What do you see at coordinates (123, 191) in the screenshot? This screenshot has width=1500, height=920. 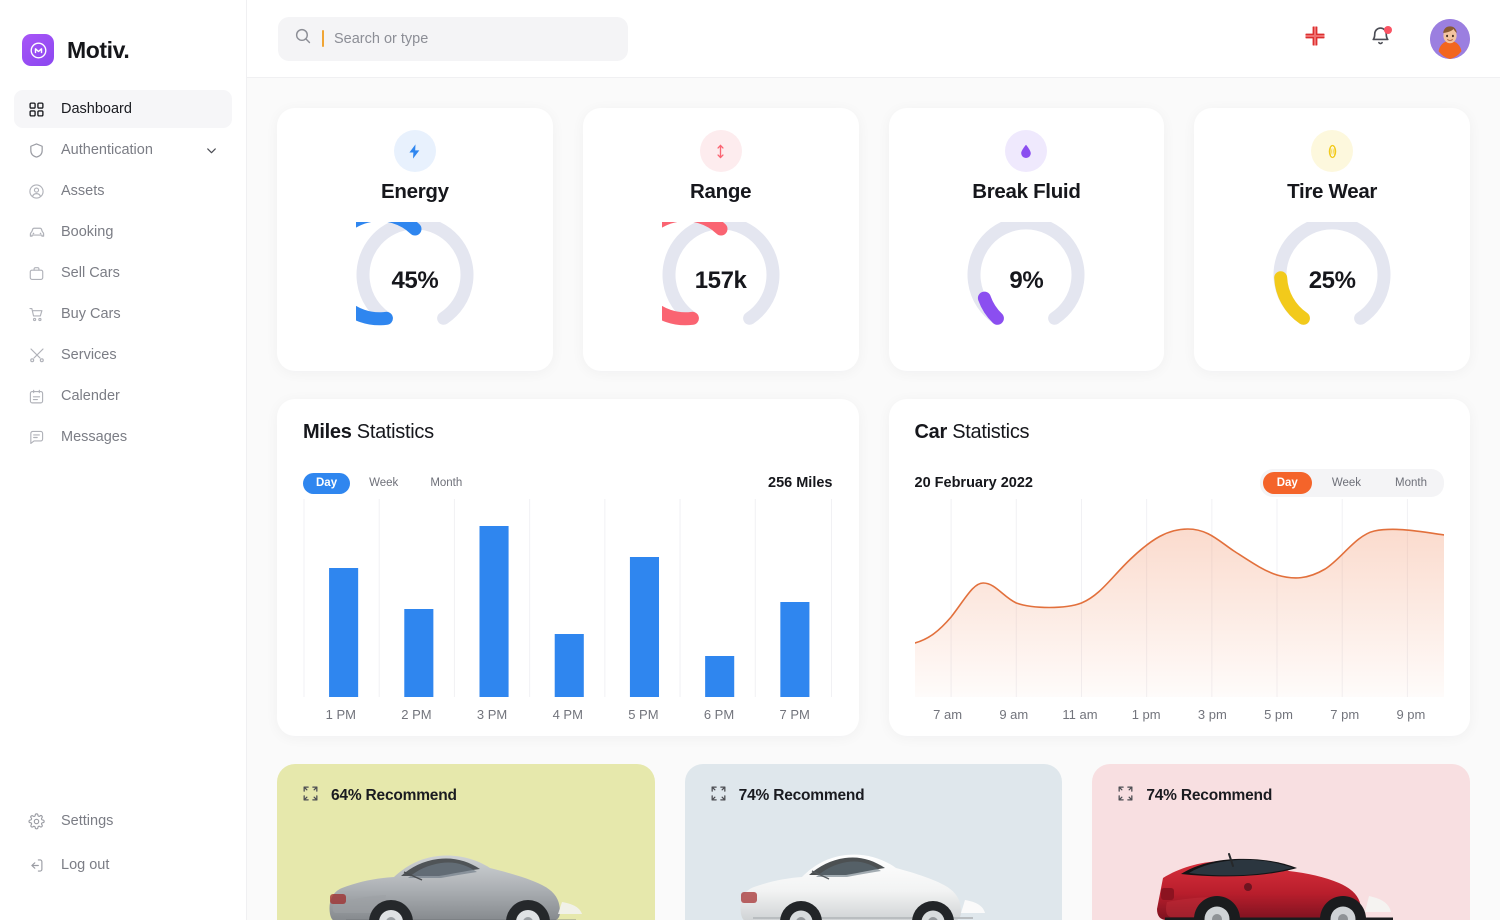 I see `sidebar-item-assets: Assets` at bounding box center [123, 191].